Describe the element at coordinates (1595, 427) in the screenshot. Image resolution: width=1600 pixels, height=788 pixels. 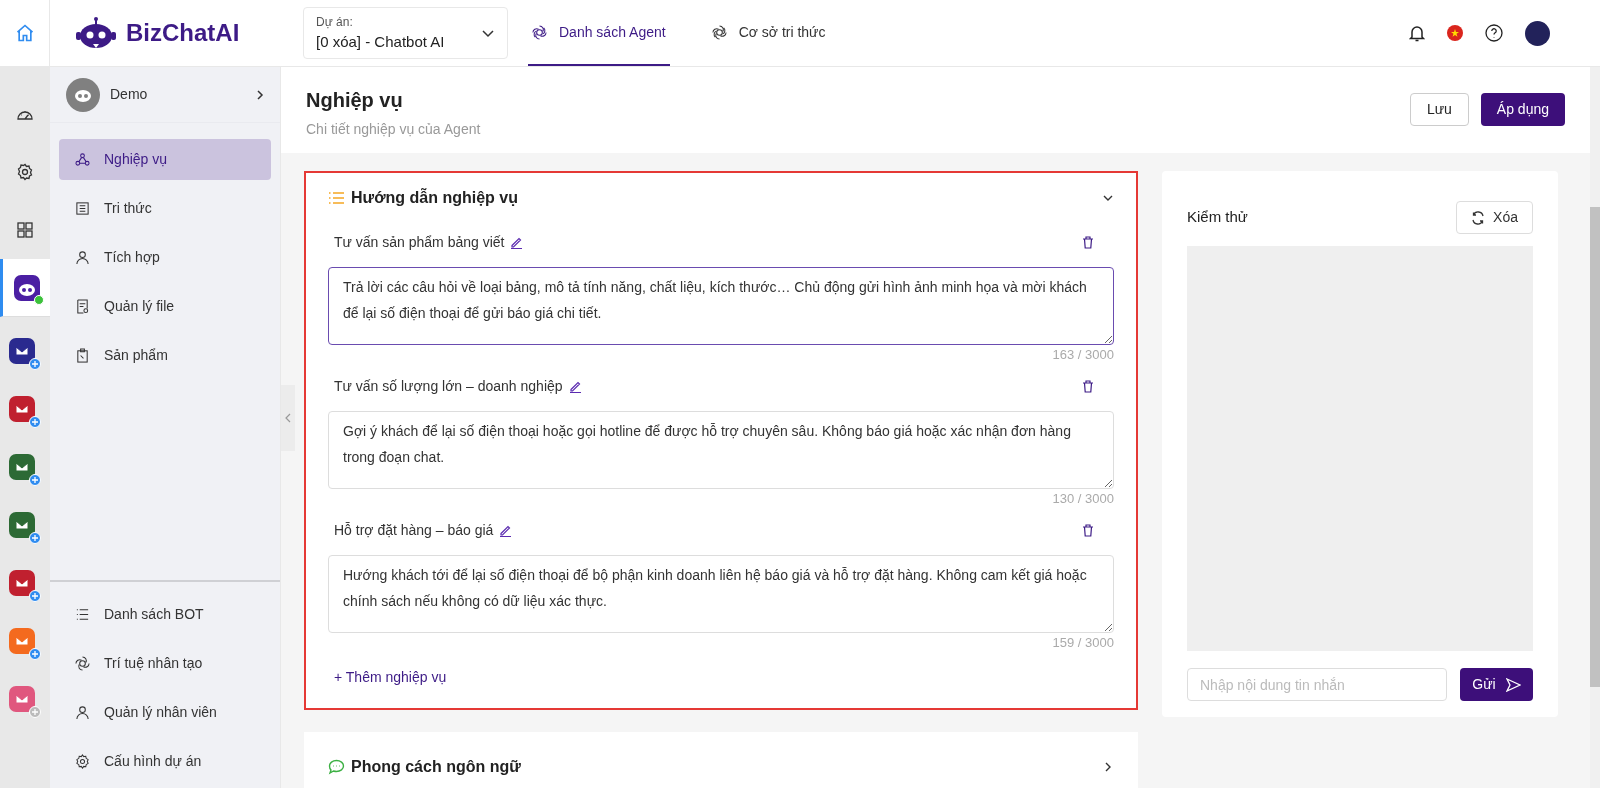
I see `scrollbar` at that location.